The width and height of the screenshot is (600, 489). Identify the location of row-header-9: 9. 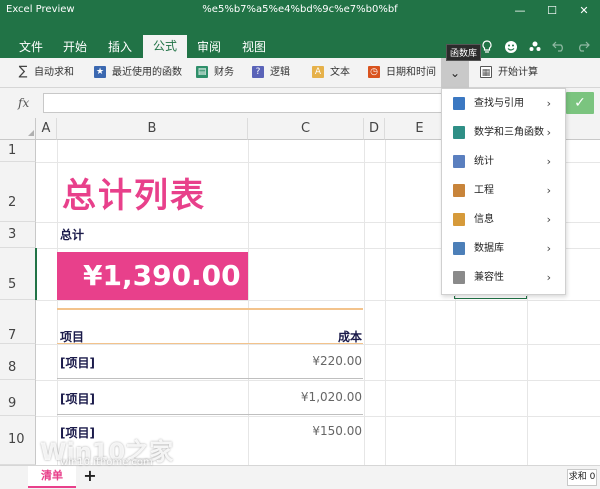
(18, 398).